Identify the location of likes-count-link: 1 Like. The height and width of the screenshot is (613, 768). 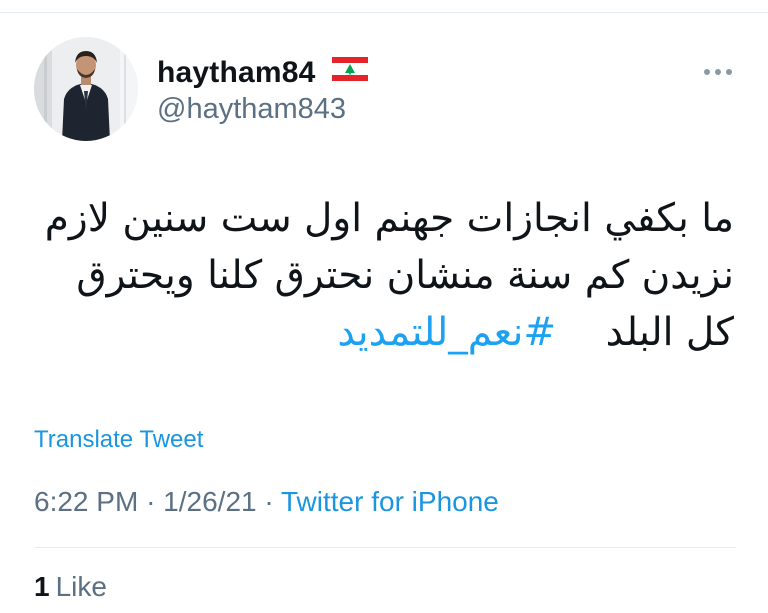
(70, 587).